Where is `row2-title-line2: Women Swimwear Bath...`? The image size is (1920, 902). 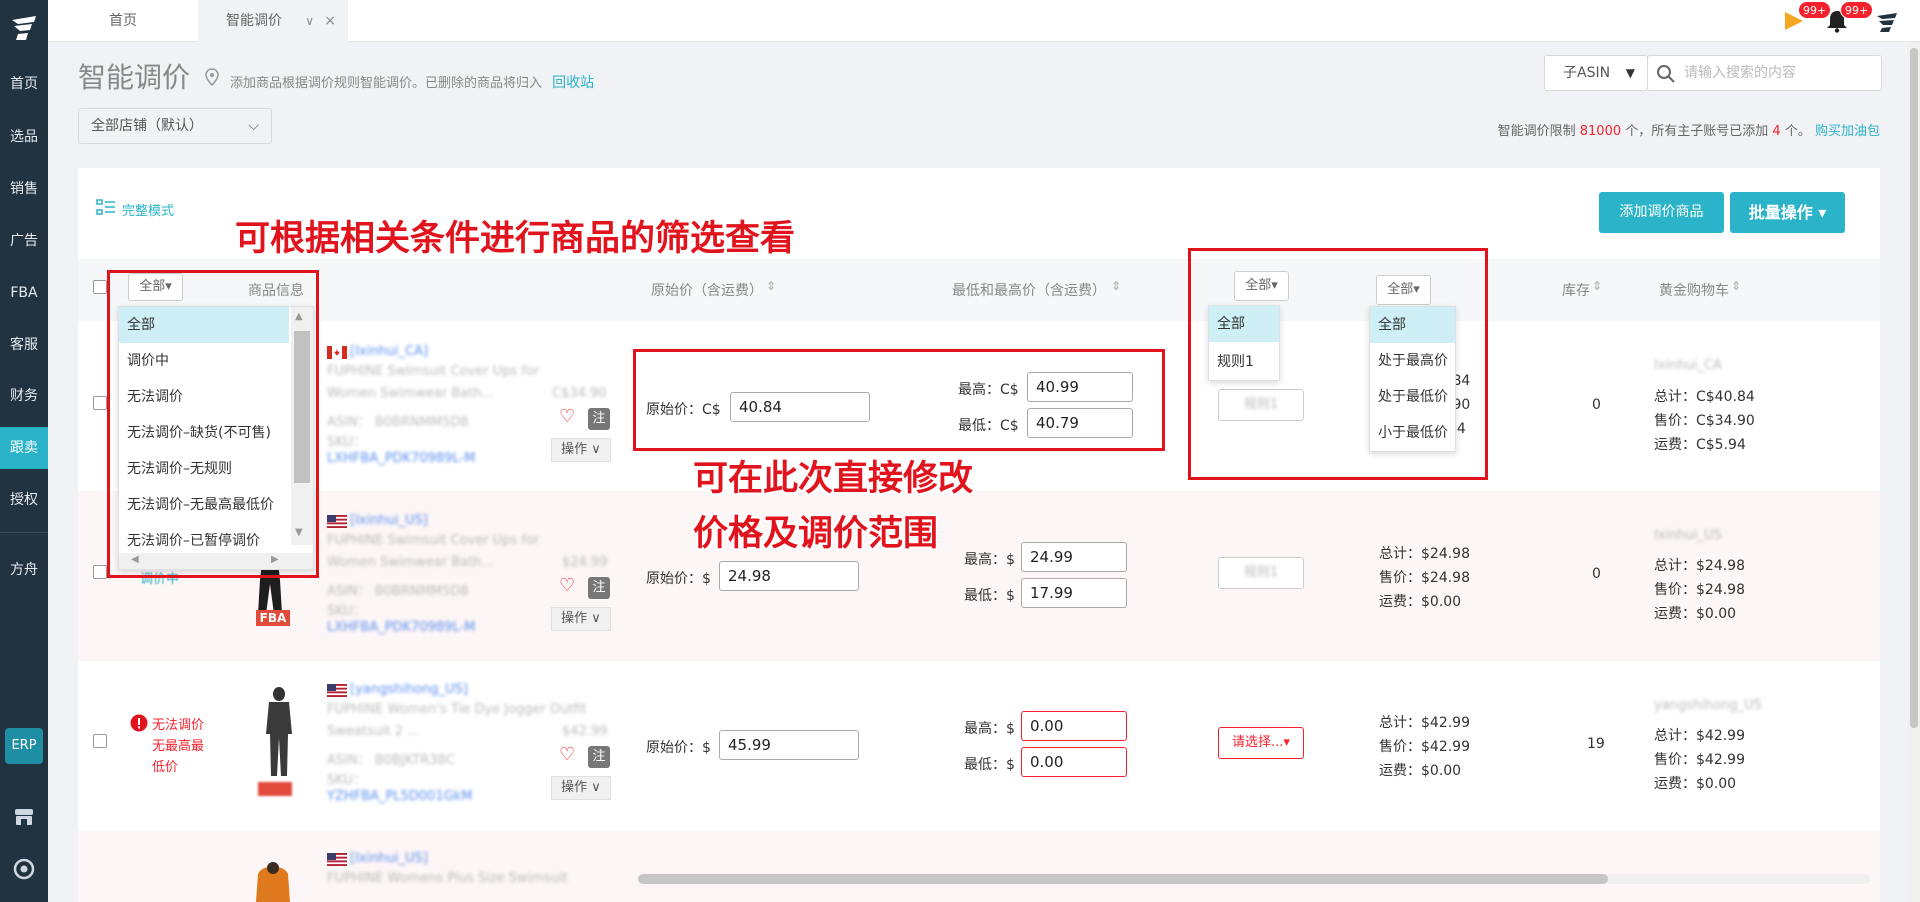
row2-title-line2: Women Swimwear Bath... is located at coordinates (410, 562).